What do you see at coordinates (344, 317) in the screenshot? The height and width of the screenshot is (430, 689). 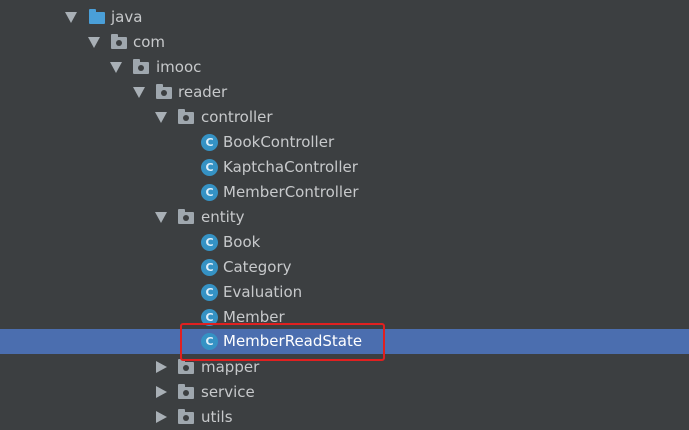 I see `tree-node-member: C Member` at bounding box center [344, 317].